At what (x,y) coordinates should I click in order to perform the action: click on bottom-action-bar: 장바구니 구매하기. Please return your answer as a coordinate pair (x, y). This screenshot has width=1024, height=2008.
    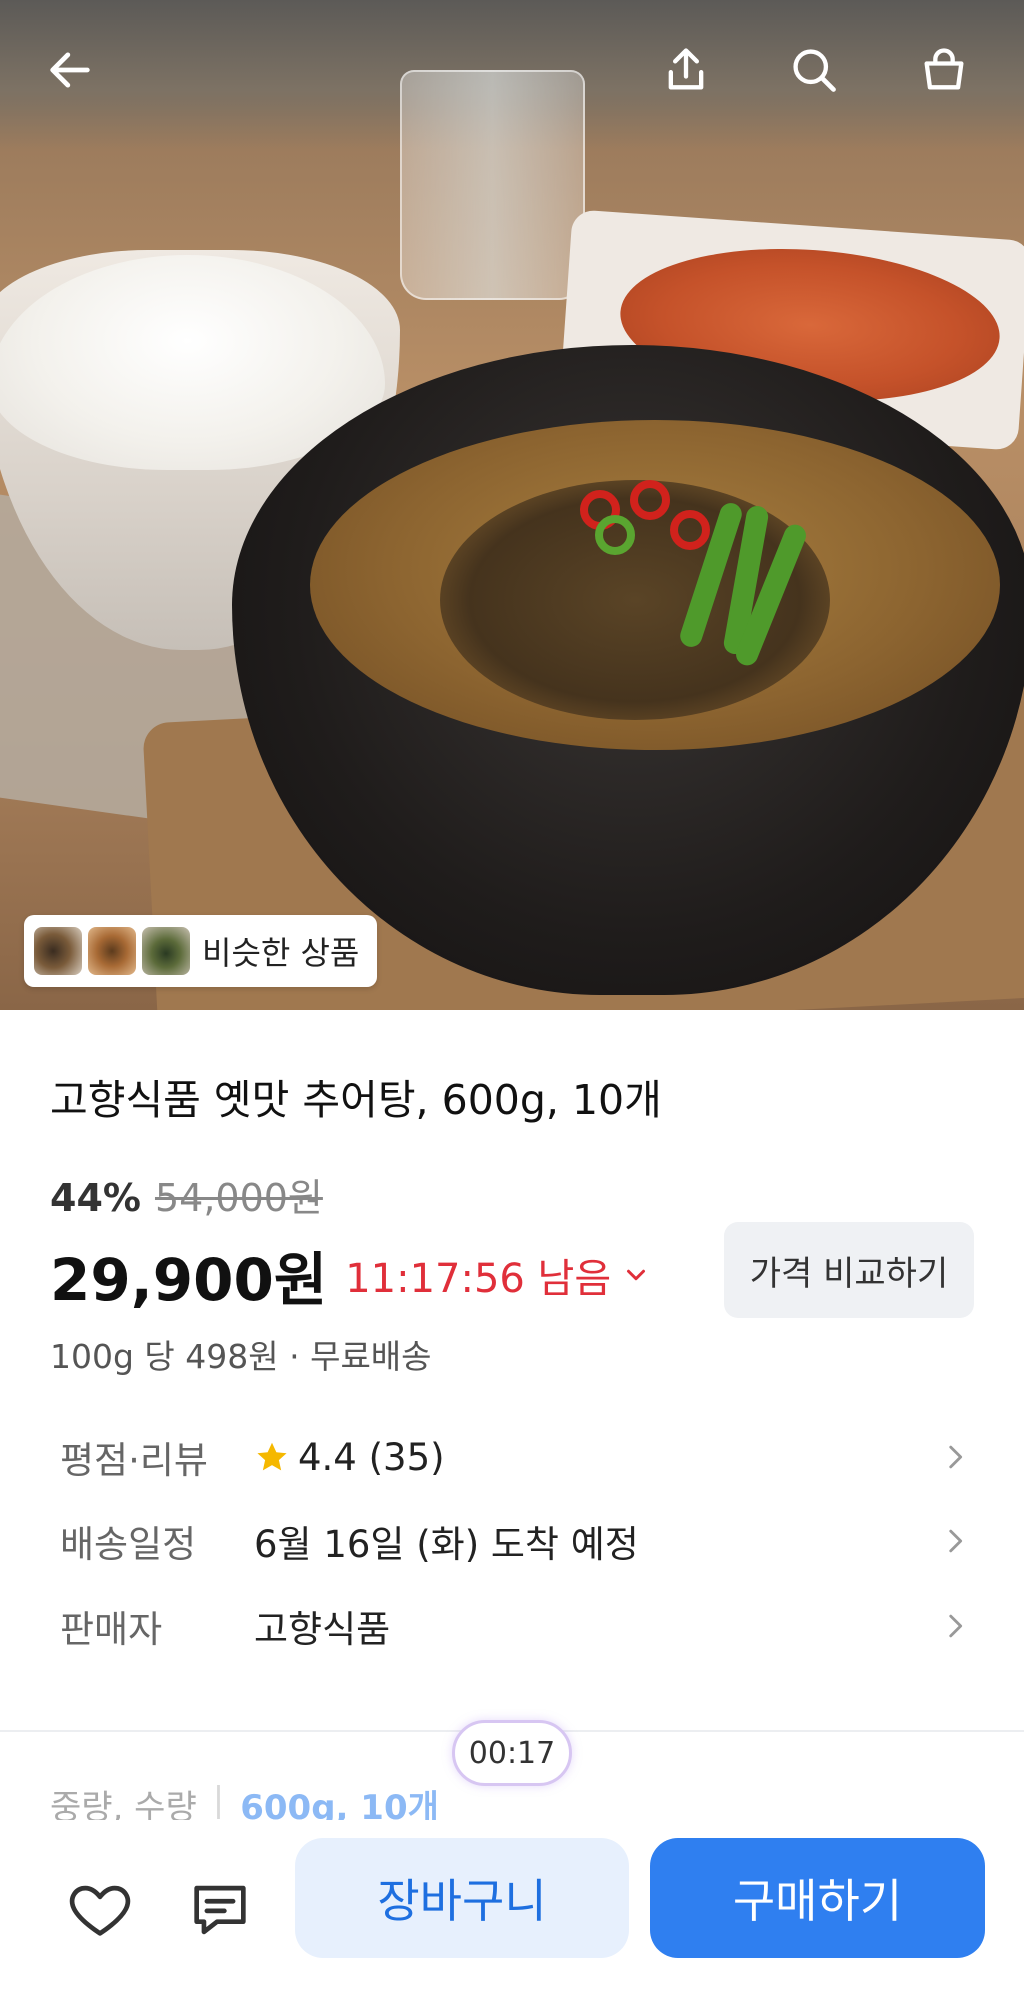
    Looking at the image, I should click on (512, 1914).